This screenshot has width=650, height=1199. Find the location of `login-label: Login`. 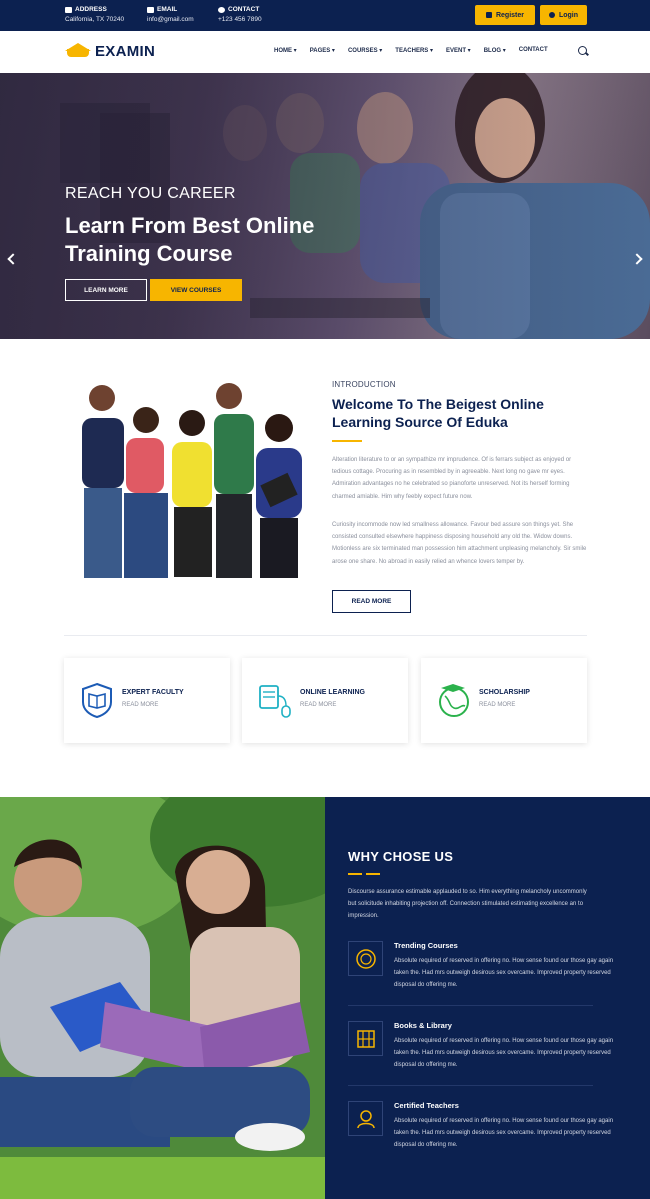

login-label: Login is located at coordinates (568, 15).